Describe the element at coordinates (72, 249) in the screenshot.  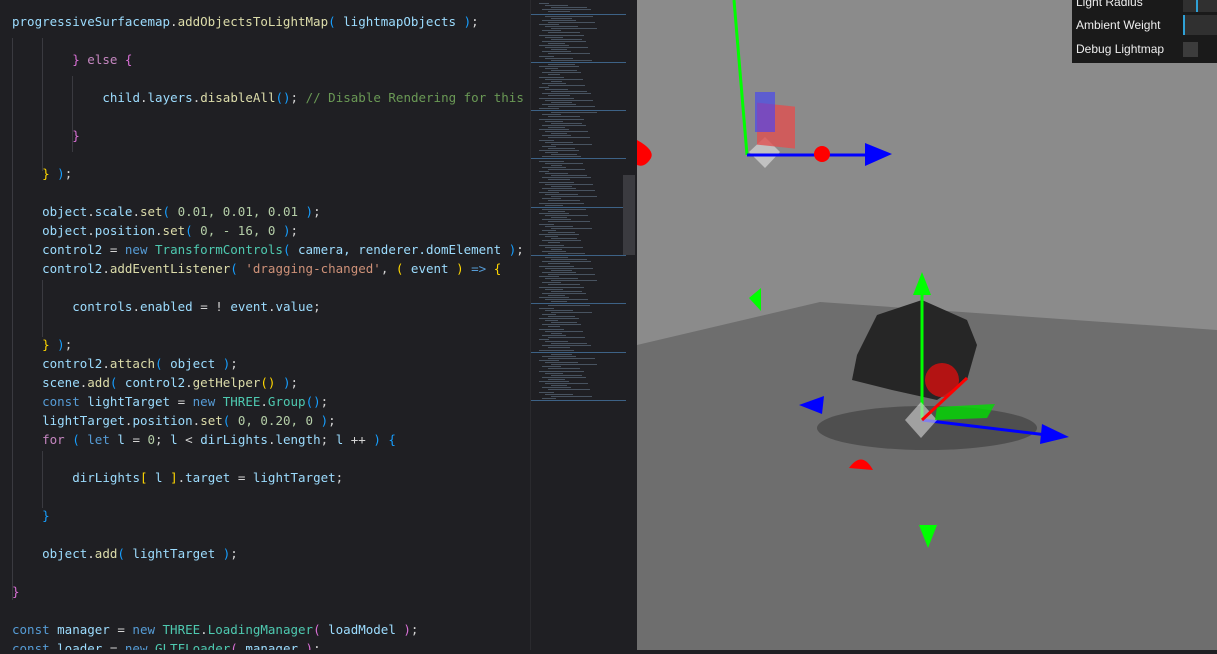
I see `code-token: control2` at that location.